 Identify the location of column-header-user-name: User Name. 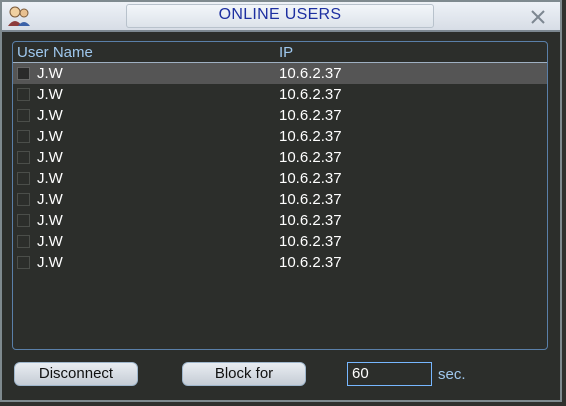
(55, 52).